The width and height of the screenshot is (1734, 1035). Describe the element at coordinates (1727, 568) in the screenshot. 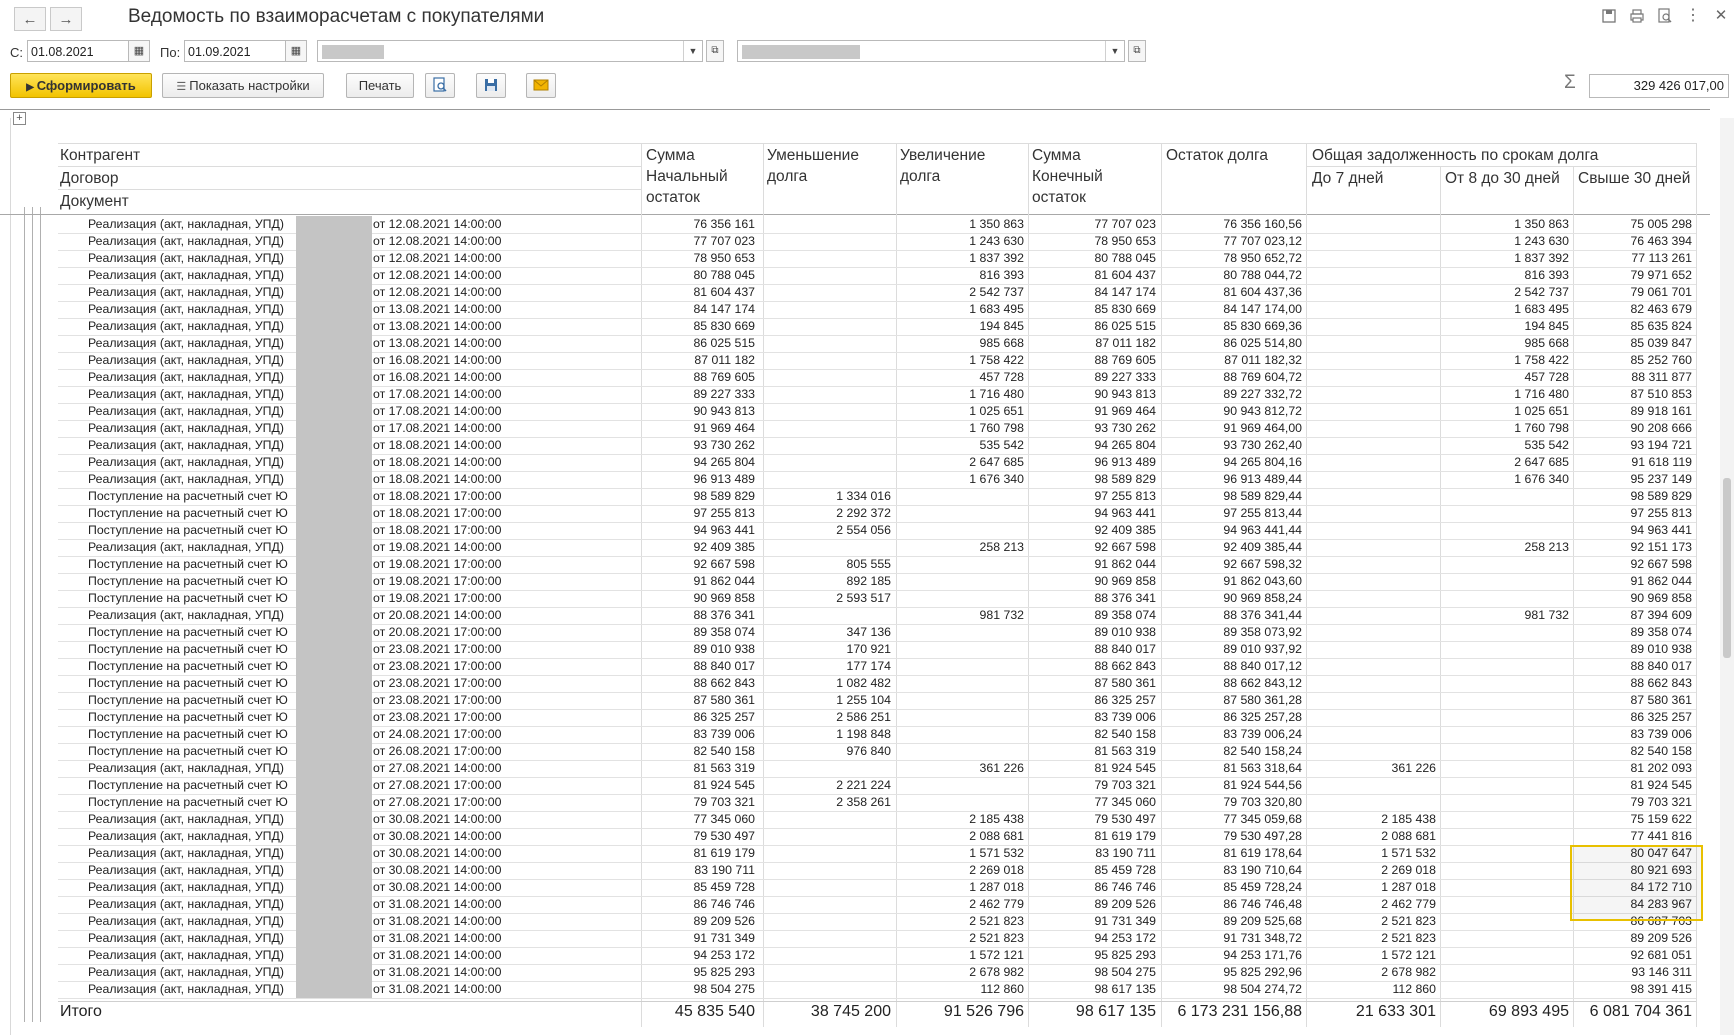

I see `scrollbar-thumb` at that location.